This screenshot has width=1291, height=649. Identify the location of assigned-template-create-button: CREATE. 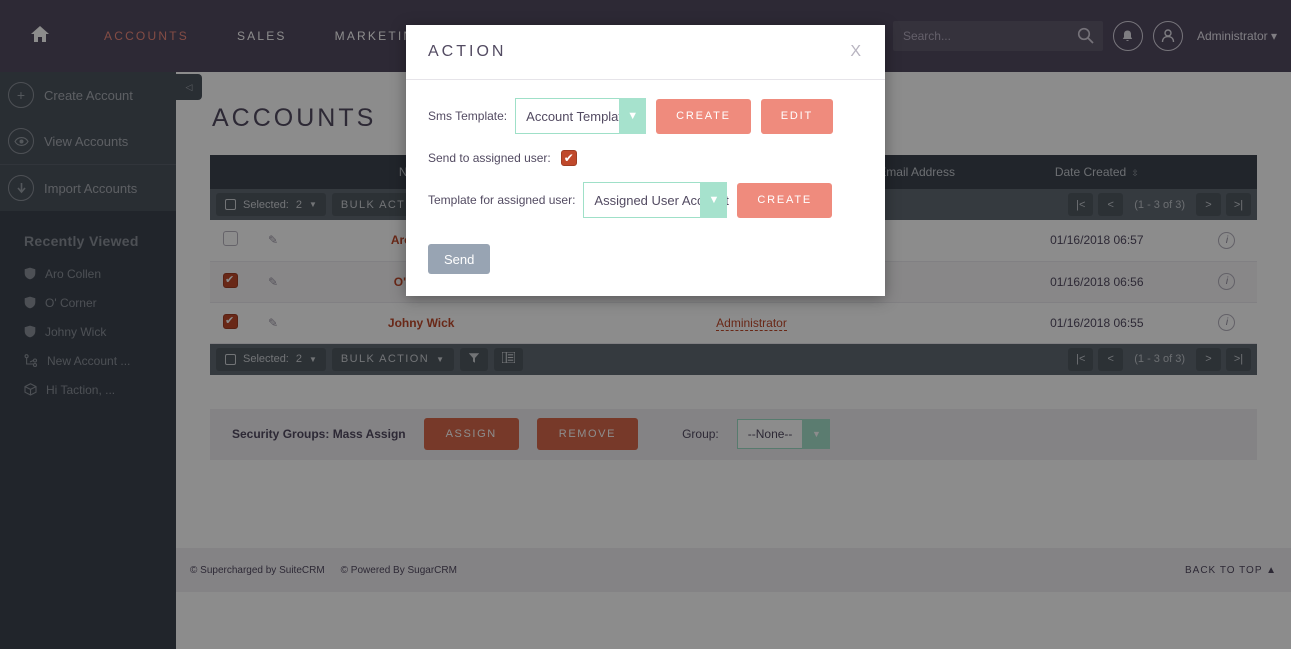
(785, 200).